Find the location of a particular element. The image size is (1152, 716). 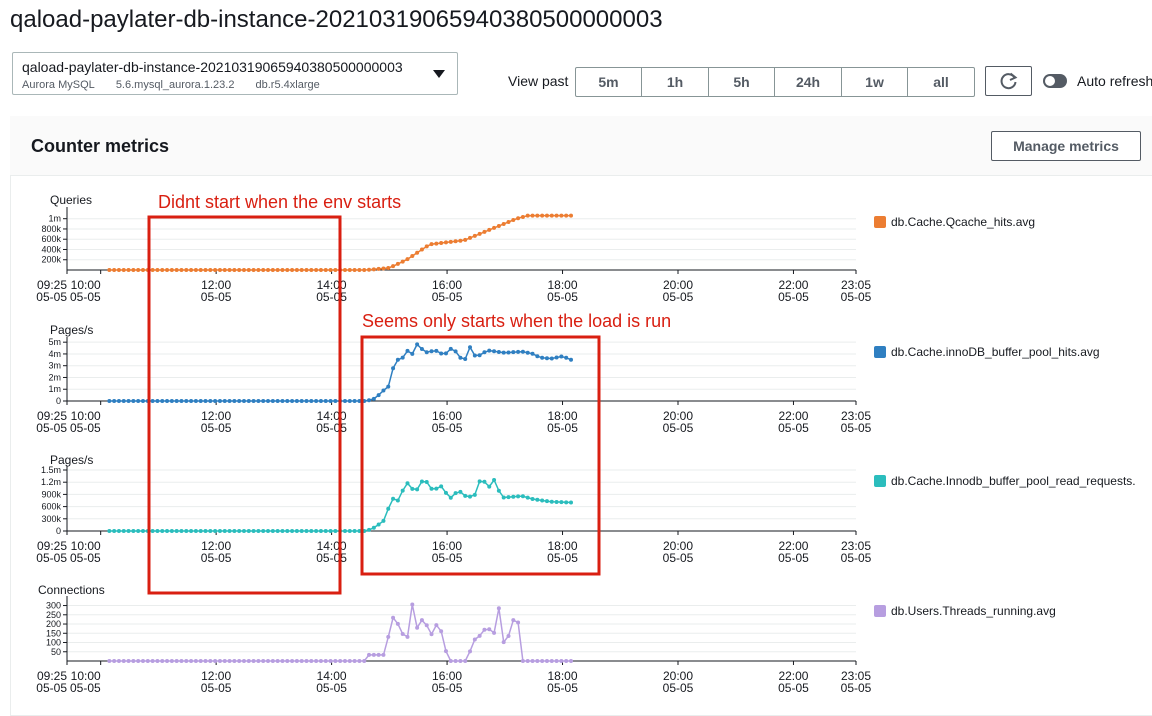

y-tick-label: 2m is located at coordinates (54, 377).